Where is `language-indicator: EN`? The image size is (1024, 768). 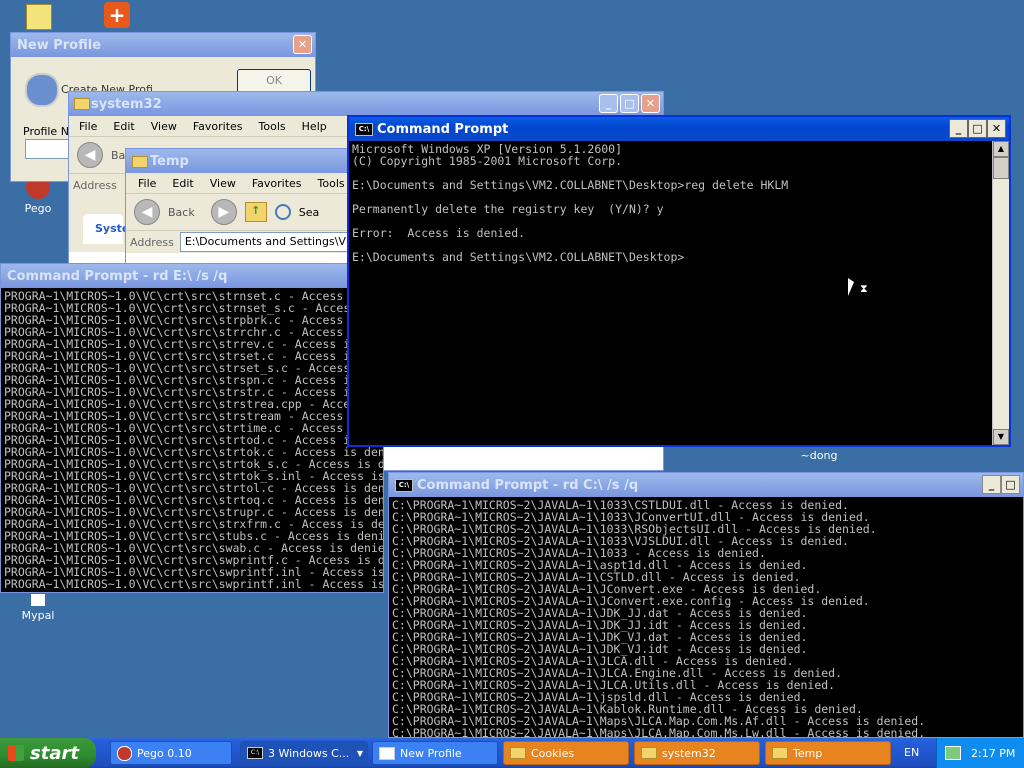
language-indicator: EN is located at coordinates (911, 752).